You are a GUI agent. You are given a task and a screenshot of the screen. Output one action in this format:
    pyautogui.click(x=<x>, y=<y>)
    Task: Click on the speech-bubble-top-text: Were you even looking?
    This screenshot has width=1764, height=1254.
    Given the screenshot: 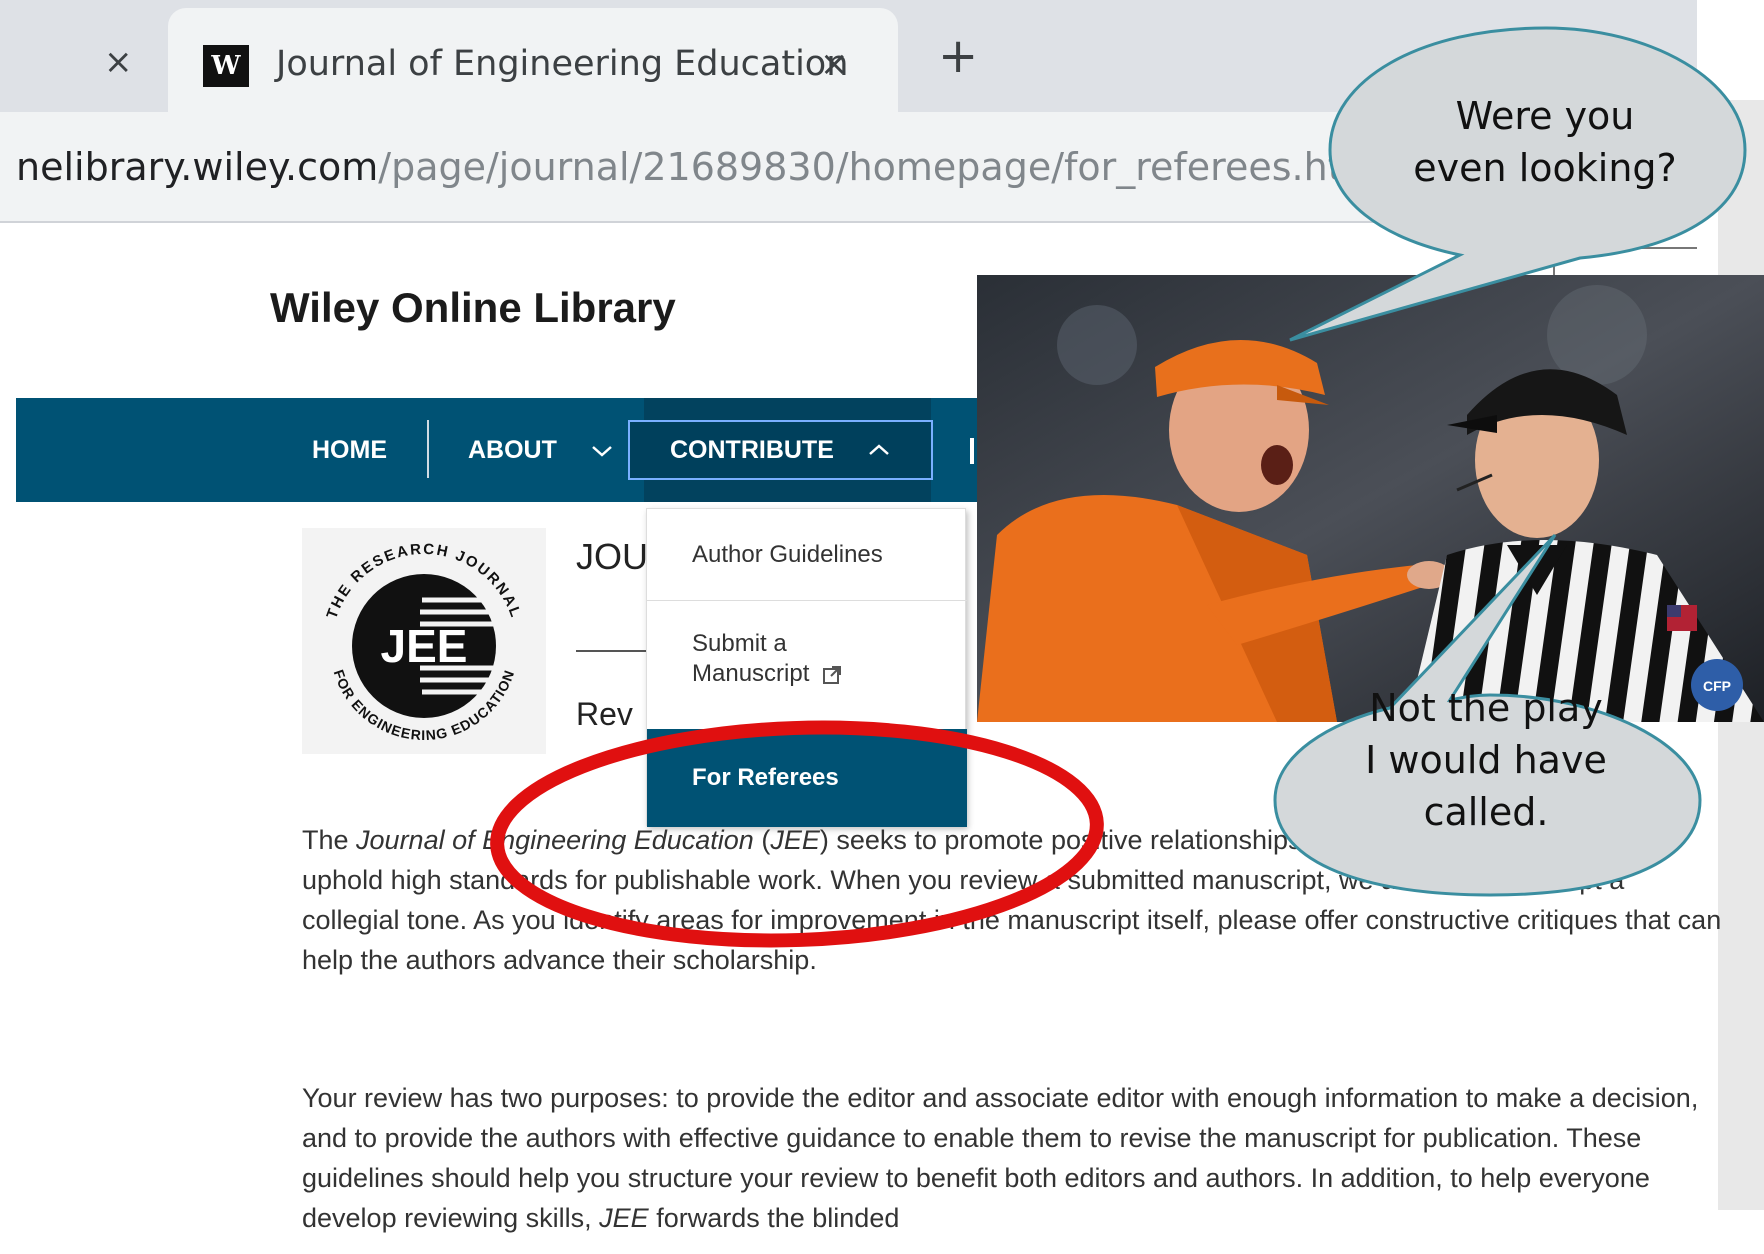 What is the action you would take?
    pyautogui.click(x=1545, y=142)
    